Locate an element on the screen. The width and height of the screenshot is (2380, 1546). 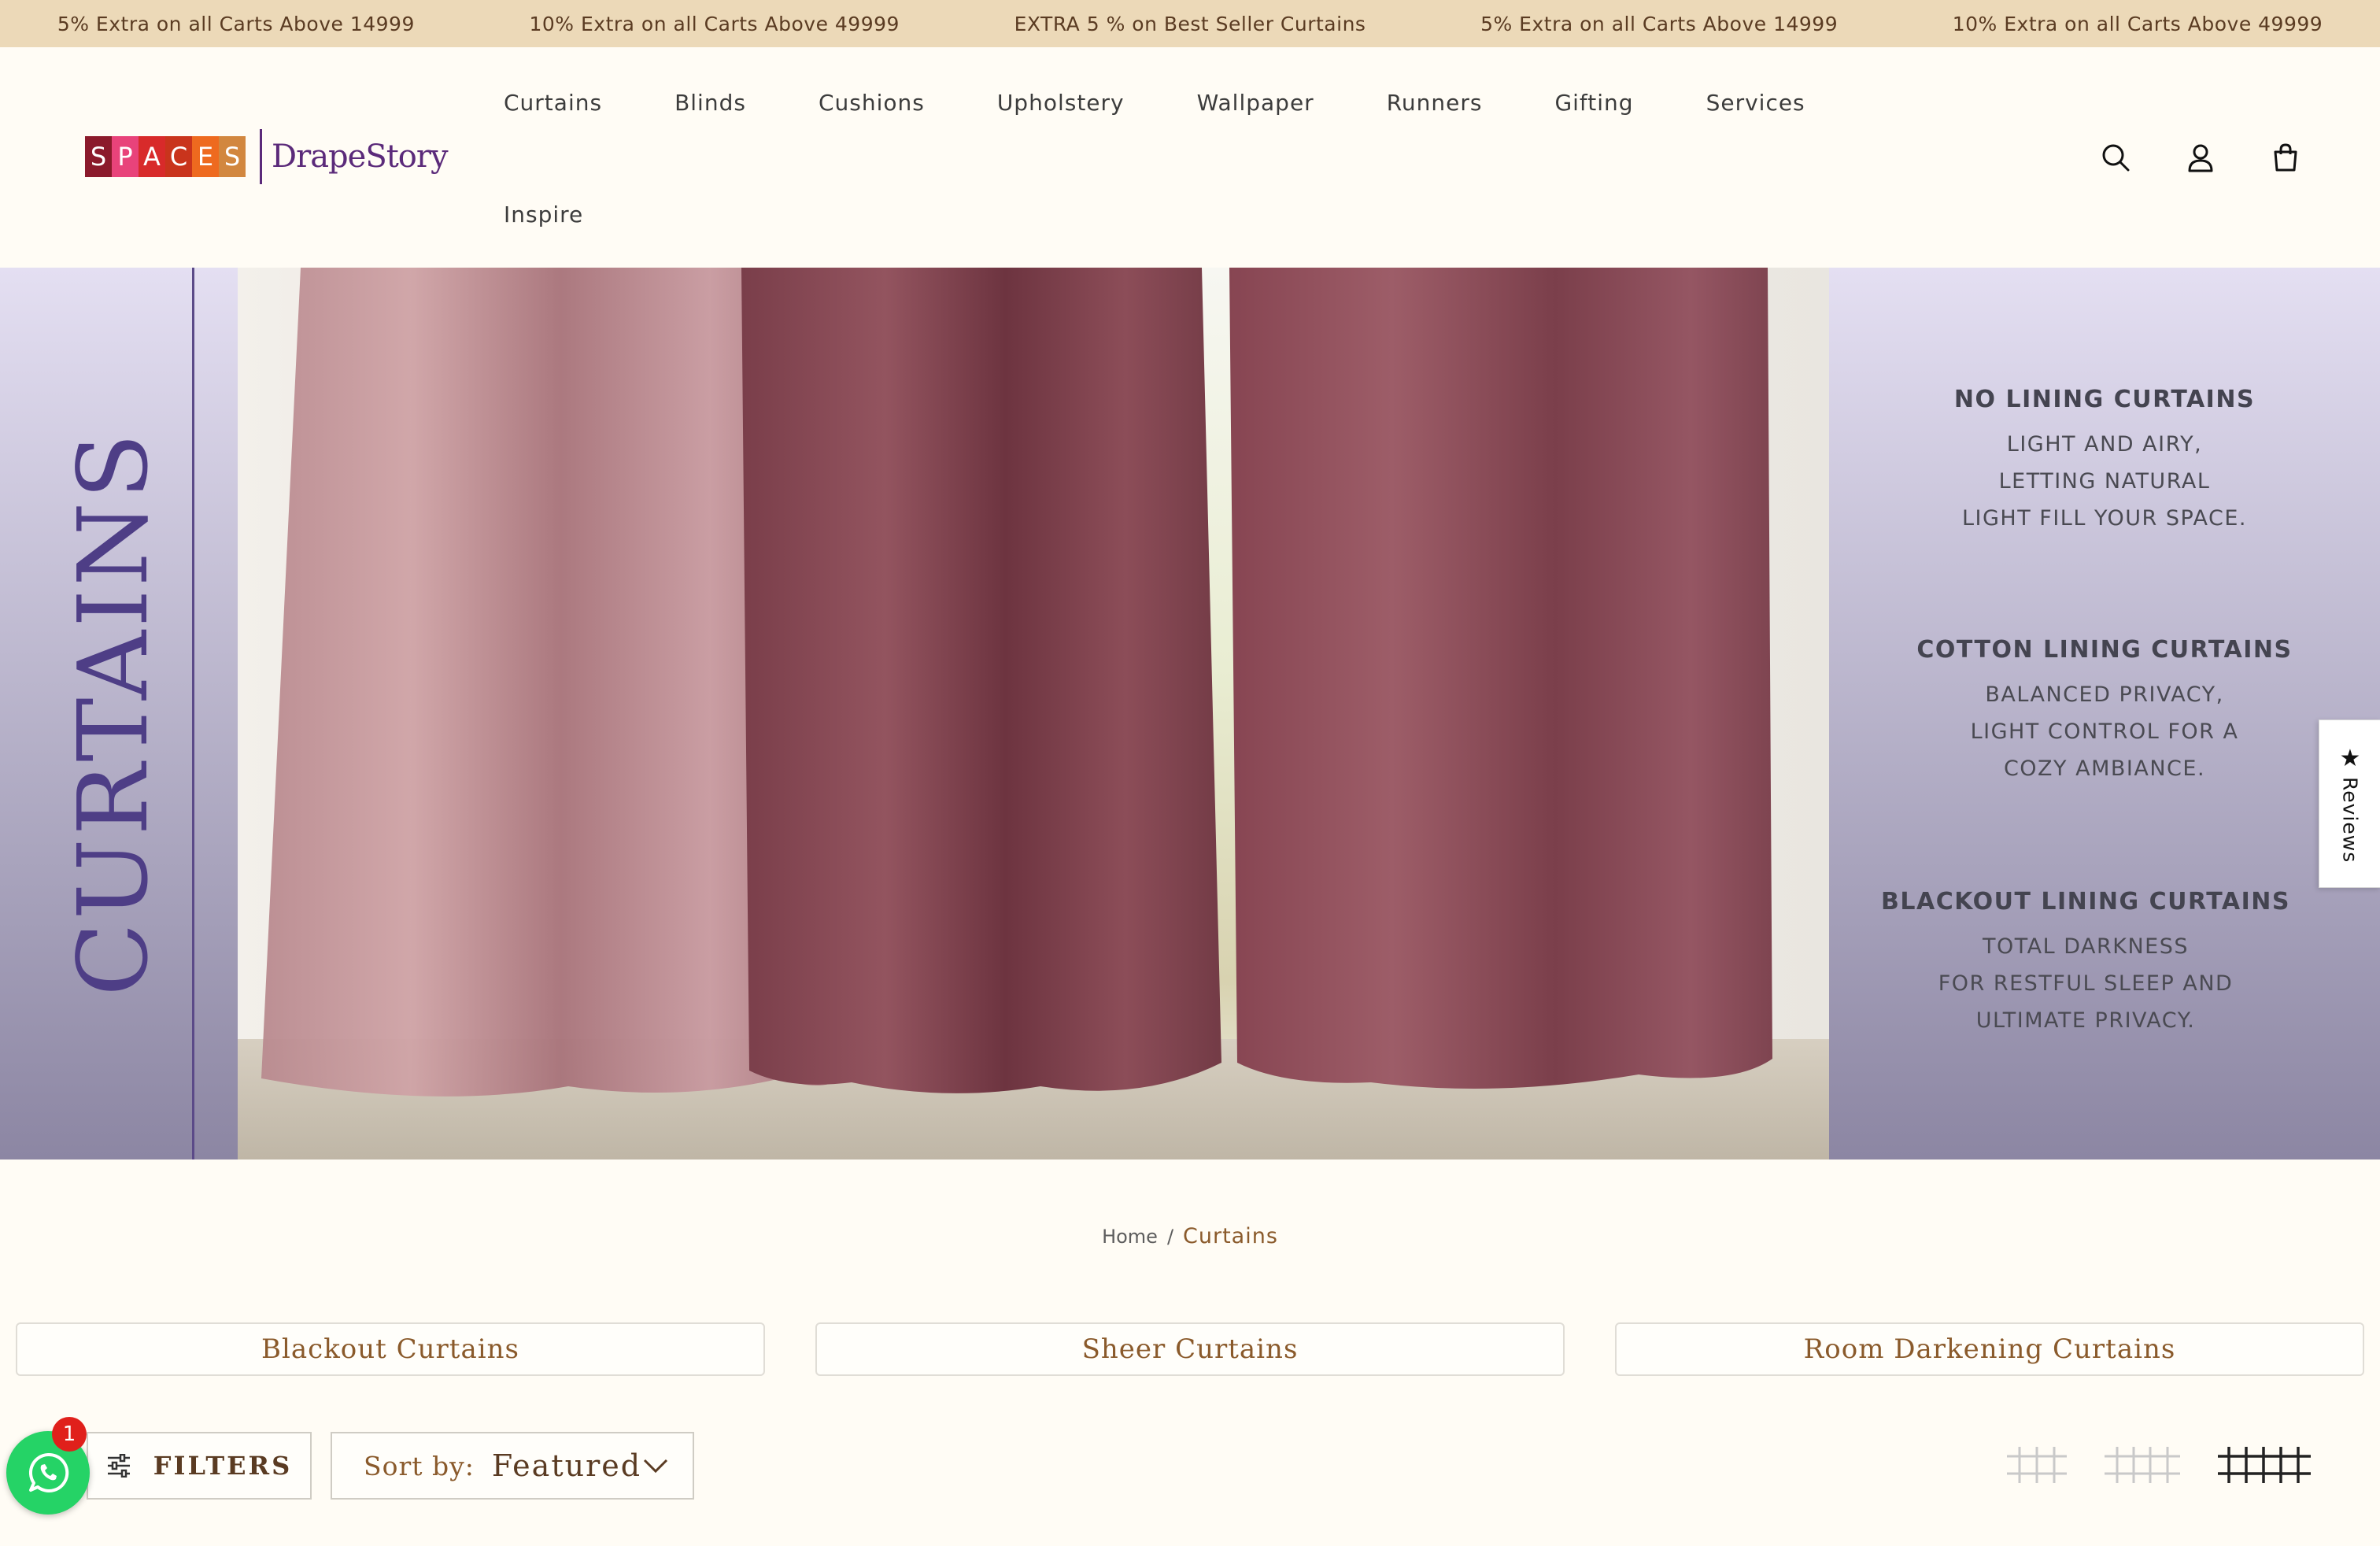
header-actions is located at coordinates (2200, 157).